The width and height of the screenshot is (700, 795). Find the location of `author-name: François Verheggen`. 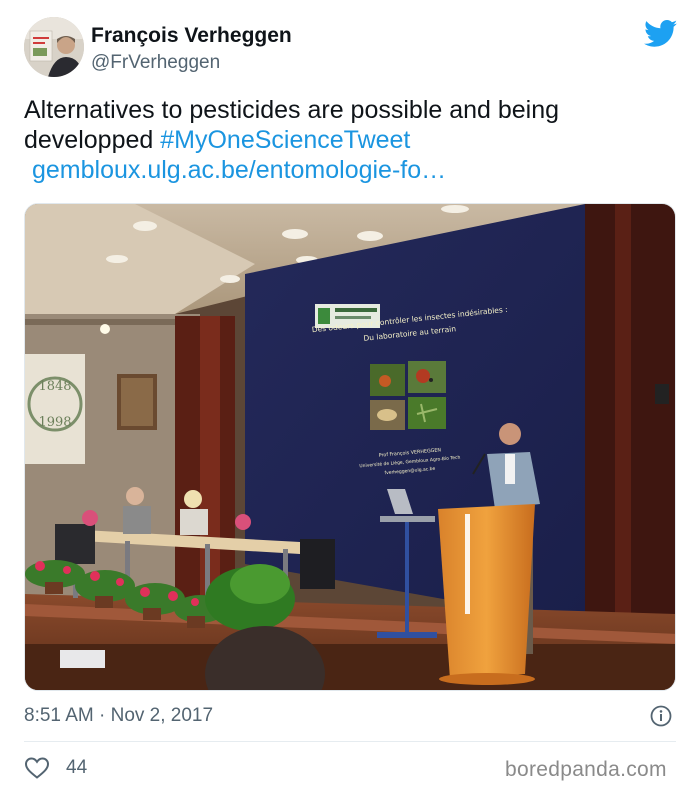

author-name: François Verheggen is located at coordinates (191, 36).